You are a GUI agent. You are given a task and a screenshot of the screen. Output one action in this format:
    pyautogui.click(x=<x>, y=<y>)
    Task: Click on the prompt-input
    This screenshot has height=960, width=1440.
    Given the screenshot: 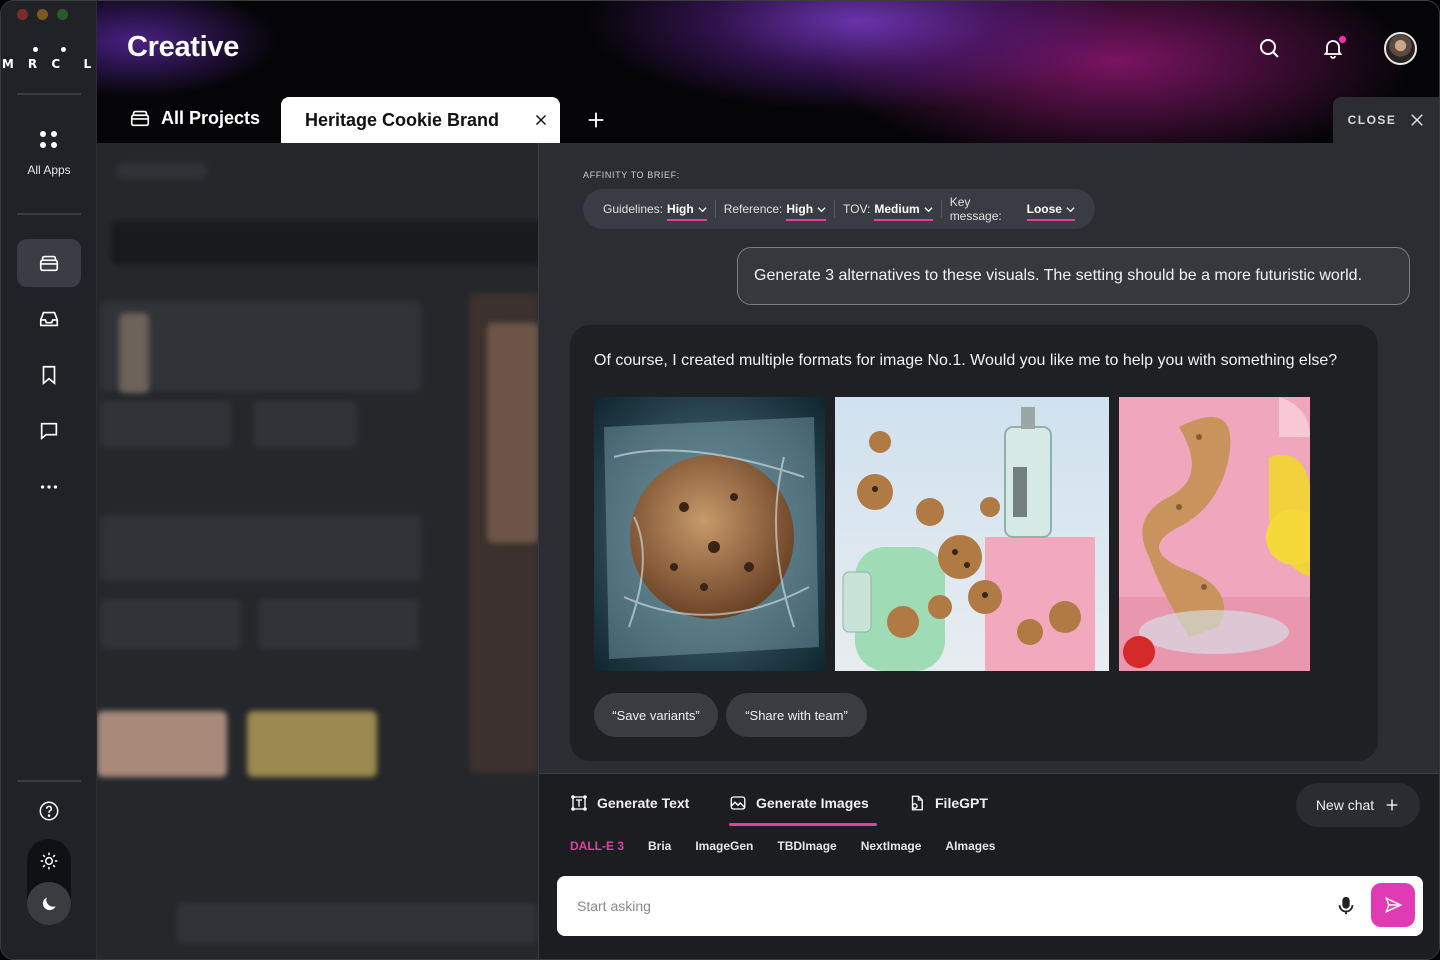 What is the action you would take?
    pyautogui.click(x=947, y=906)
    